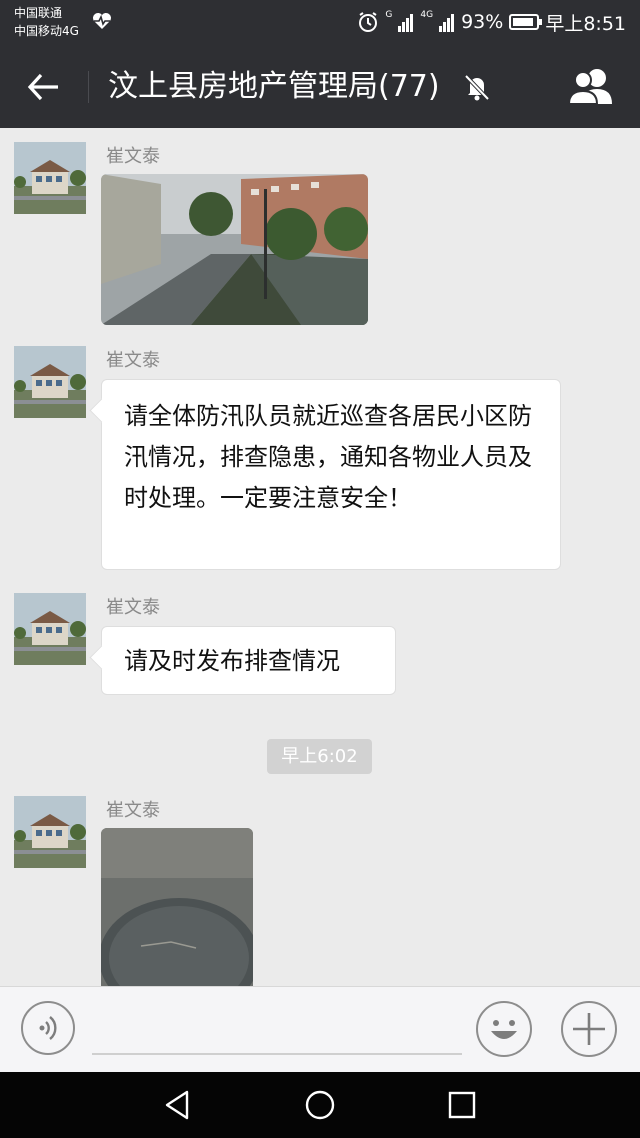 The image size is (640, 1138). I want to click on network-type-label: G, so click(389, 15).